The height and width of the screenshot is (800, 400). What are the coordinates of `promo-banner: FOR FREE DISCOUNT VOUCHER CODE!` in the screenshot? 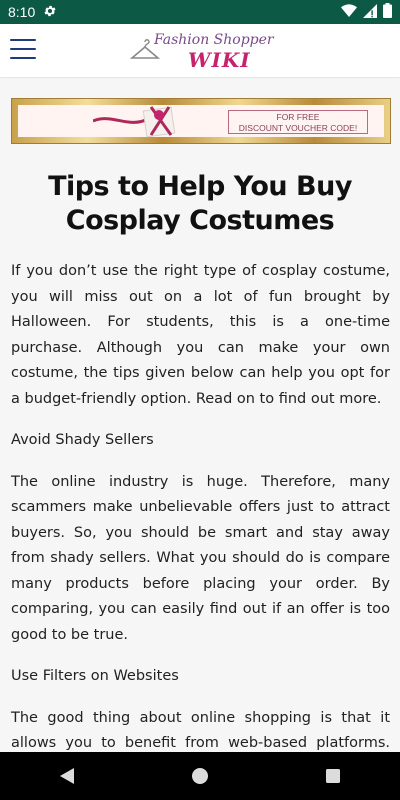 It's located at (201, 121).